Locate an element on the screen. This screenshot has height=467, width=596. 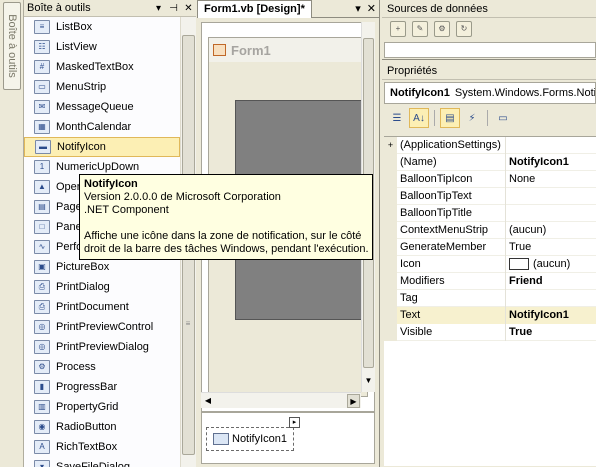
property-row: Visible True is located at coordinates (490, 332).